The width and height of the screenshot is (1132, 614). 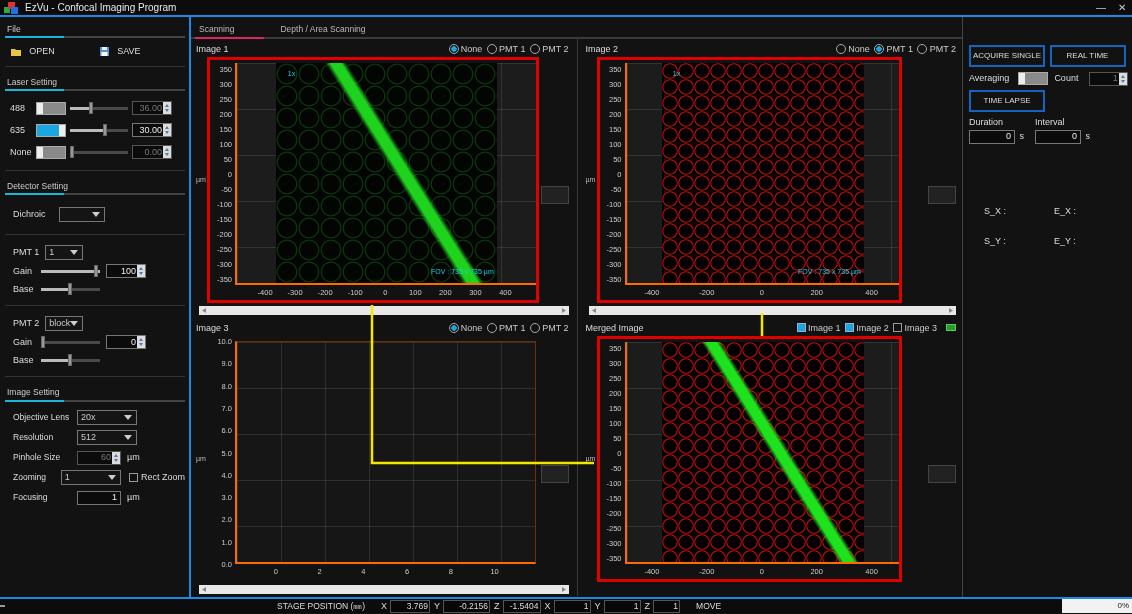 What do you see at coordinates (818, 328) in the screenshot?
I see `checkbox: Image 1` at bounding box center [818, 328].